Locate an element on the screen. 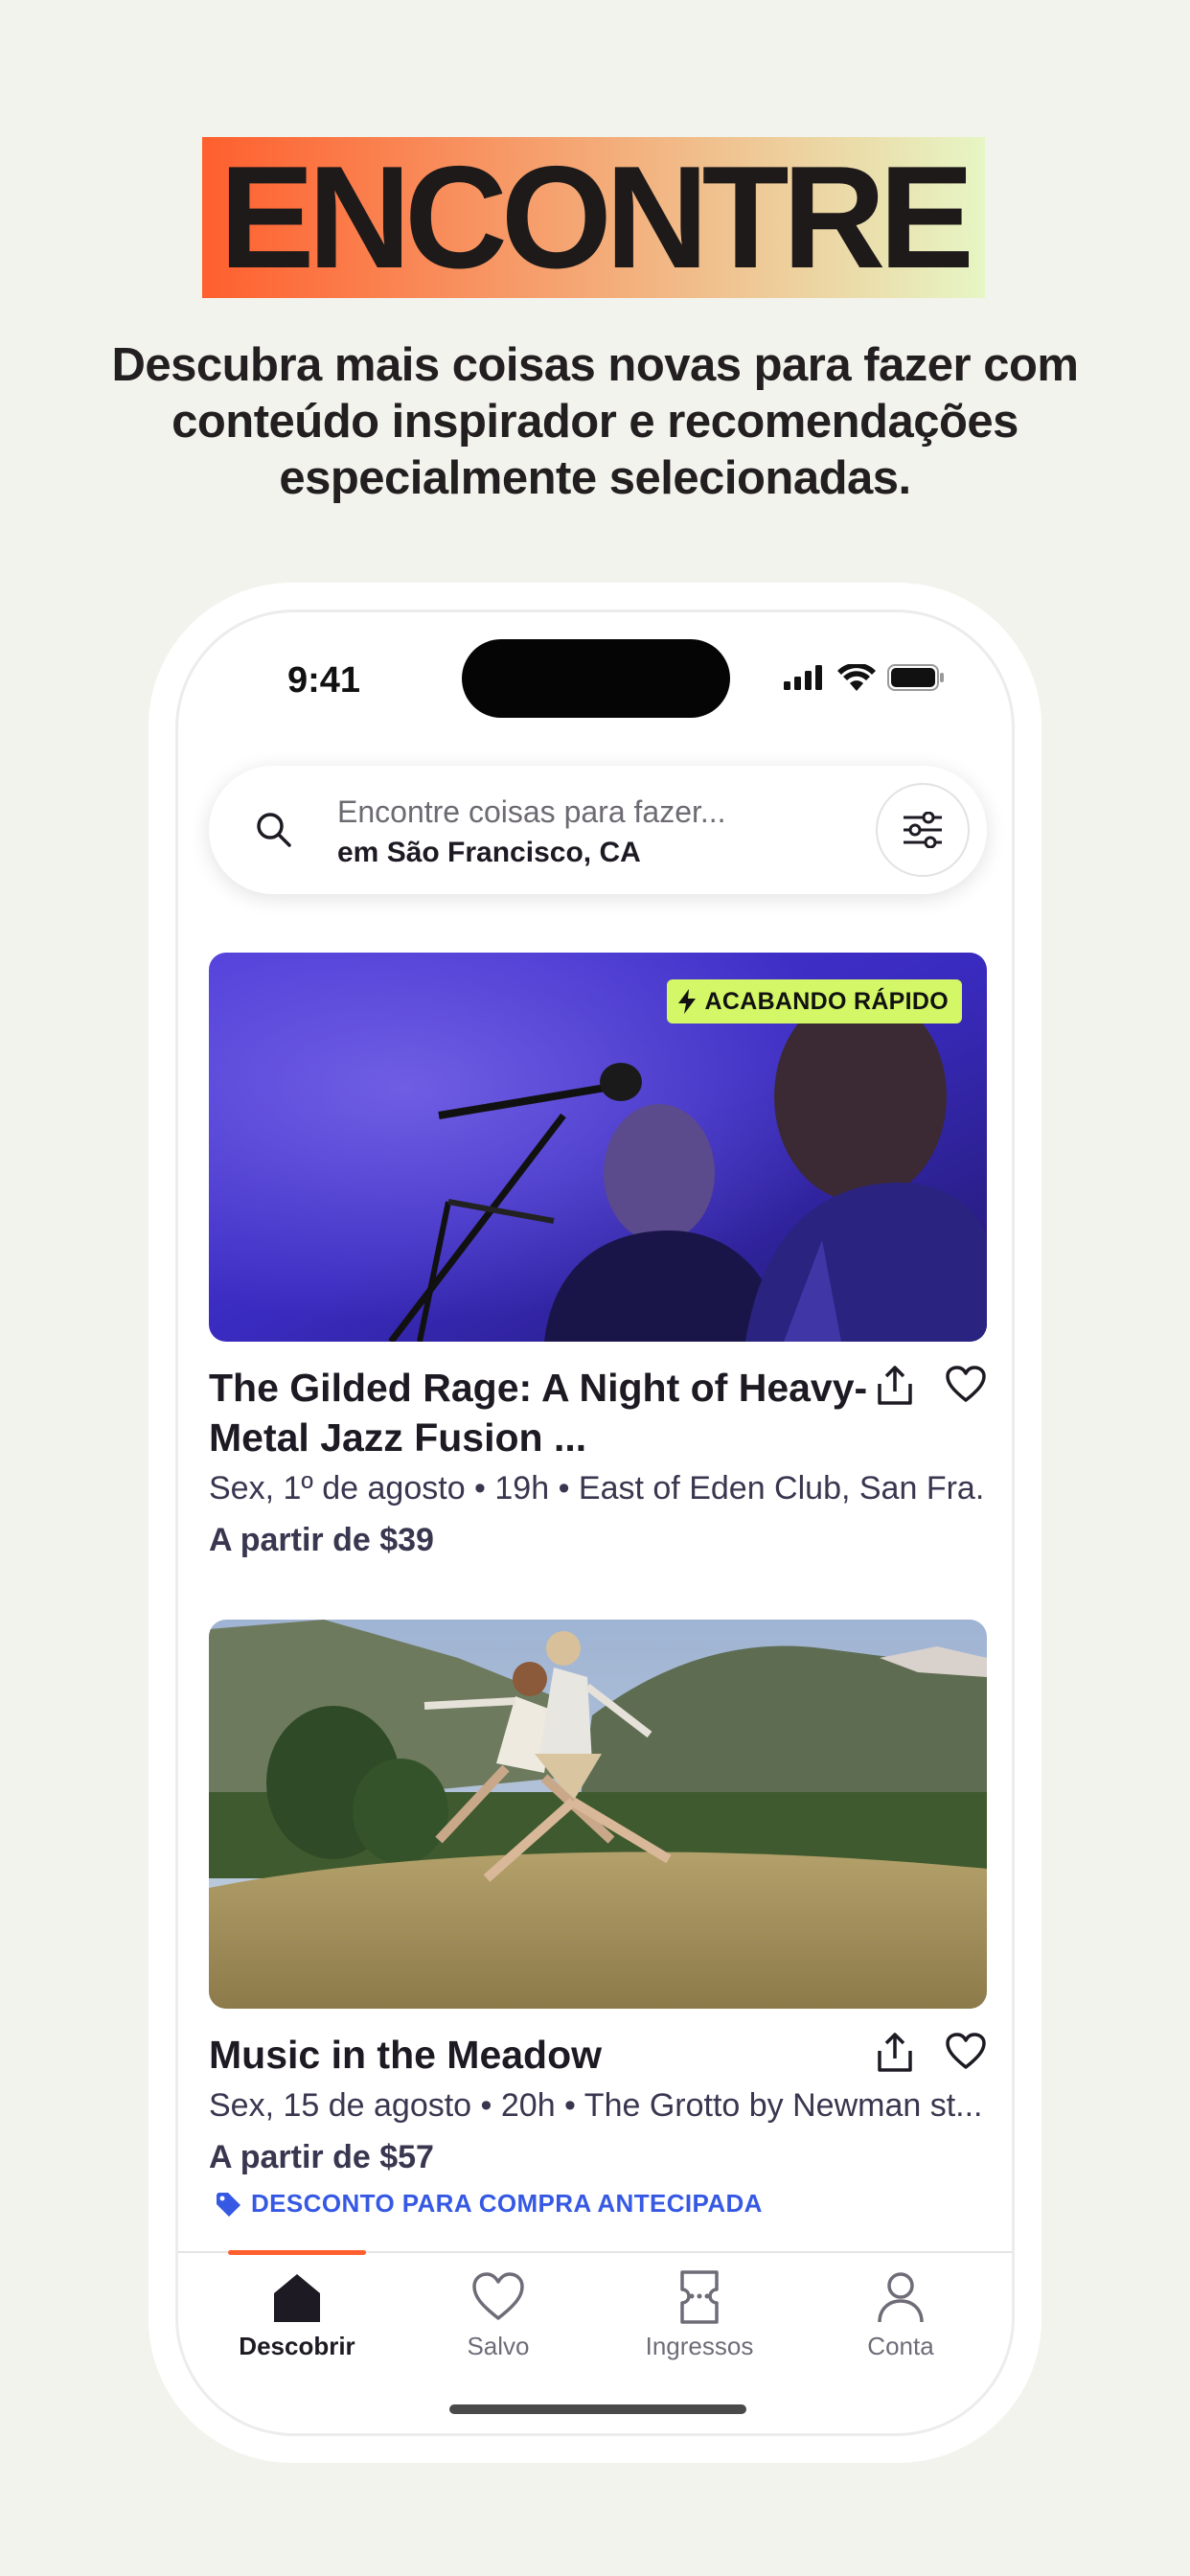 This screenshot has width=1190, height=2576. promo-label: DESCONTO PARA COMPRA ANTECIPADA is located at coordinates (507, 2203).